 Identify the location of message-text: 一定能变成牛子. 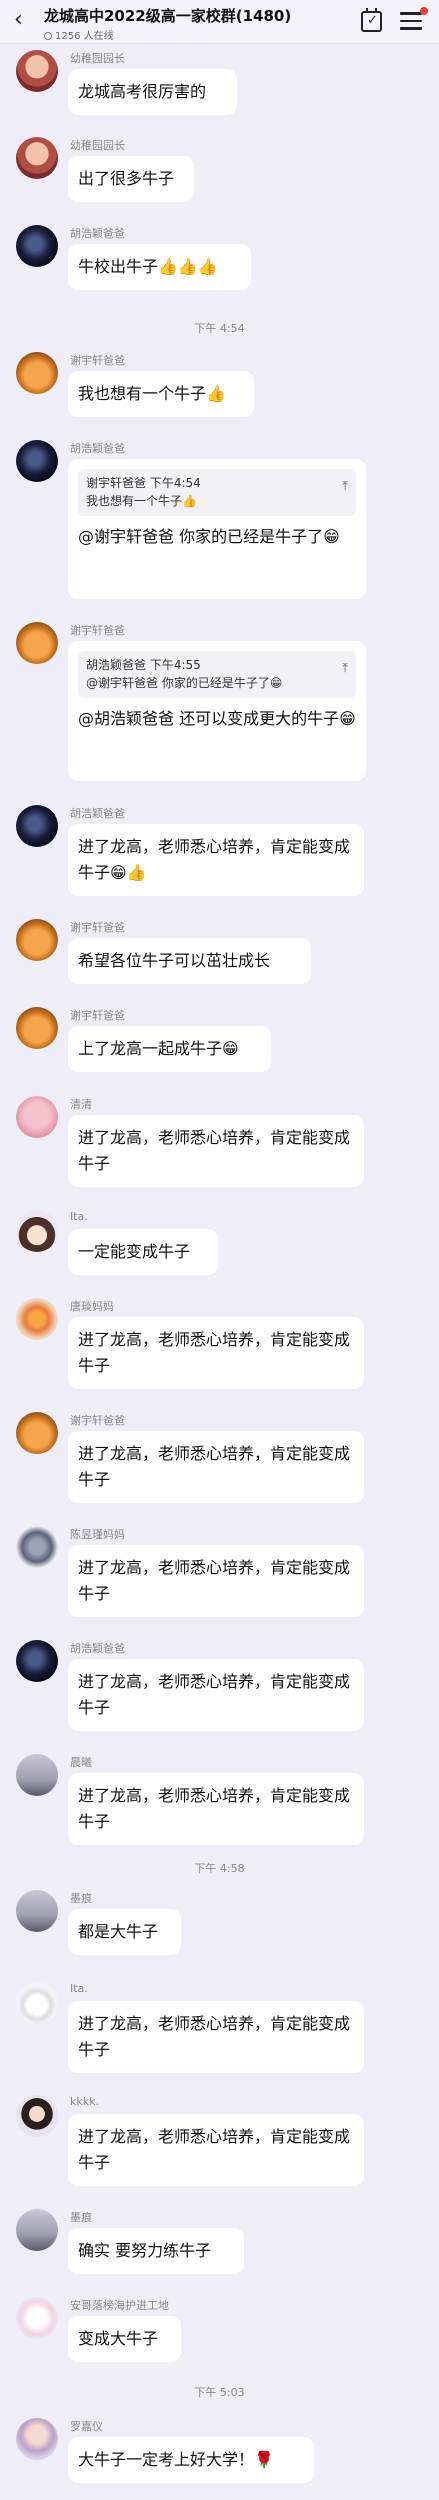
(134, 1251).